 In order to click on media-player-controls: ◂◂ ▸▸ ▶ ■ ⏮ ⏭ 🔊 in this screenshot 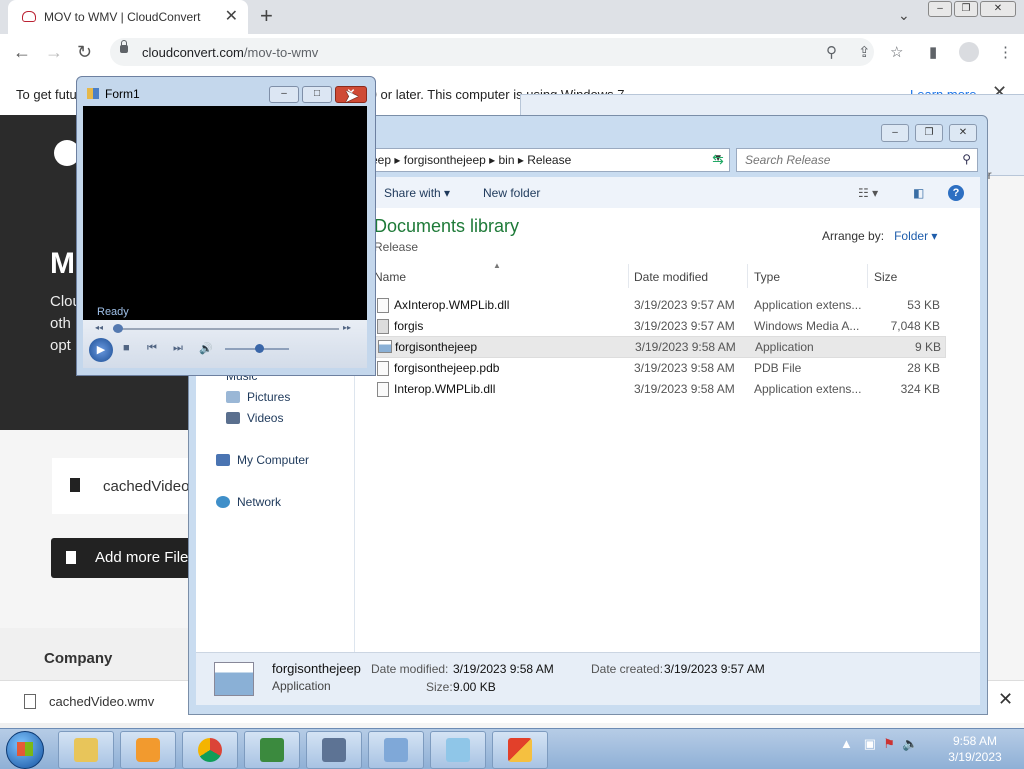, I will do `click(225, 344)`.